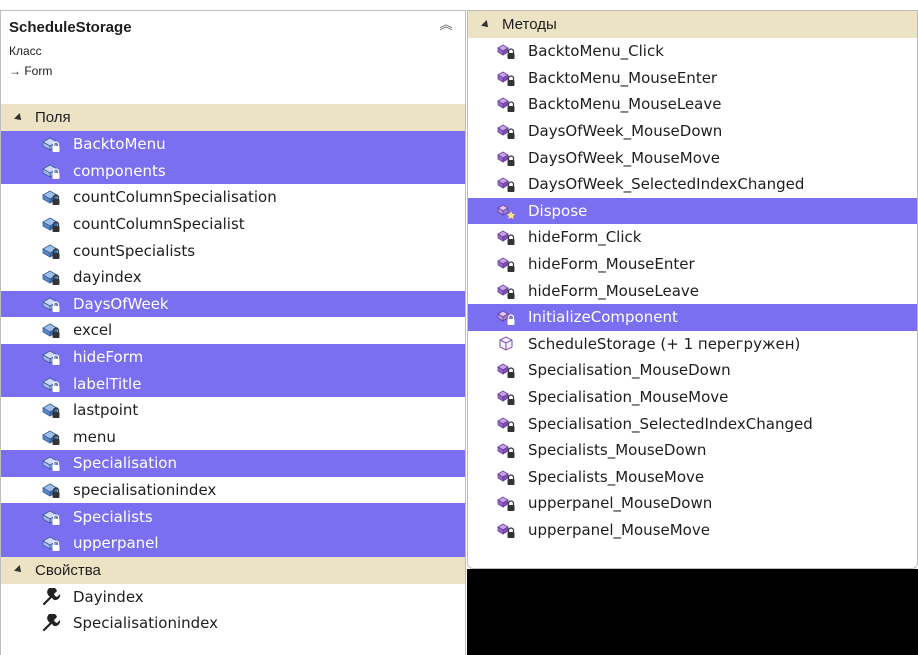 The image size is (918, 655). Describe the element at coordinates (116, 543) in the screenshot. I see `list-item-label: upperpanel` at that location.